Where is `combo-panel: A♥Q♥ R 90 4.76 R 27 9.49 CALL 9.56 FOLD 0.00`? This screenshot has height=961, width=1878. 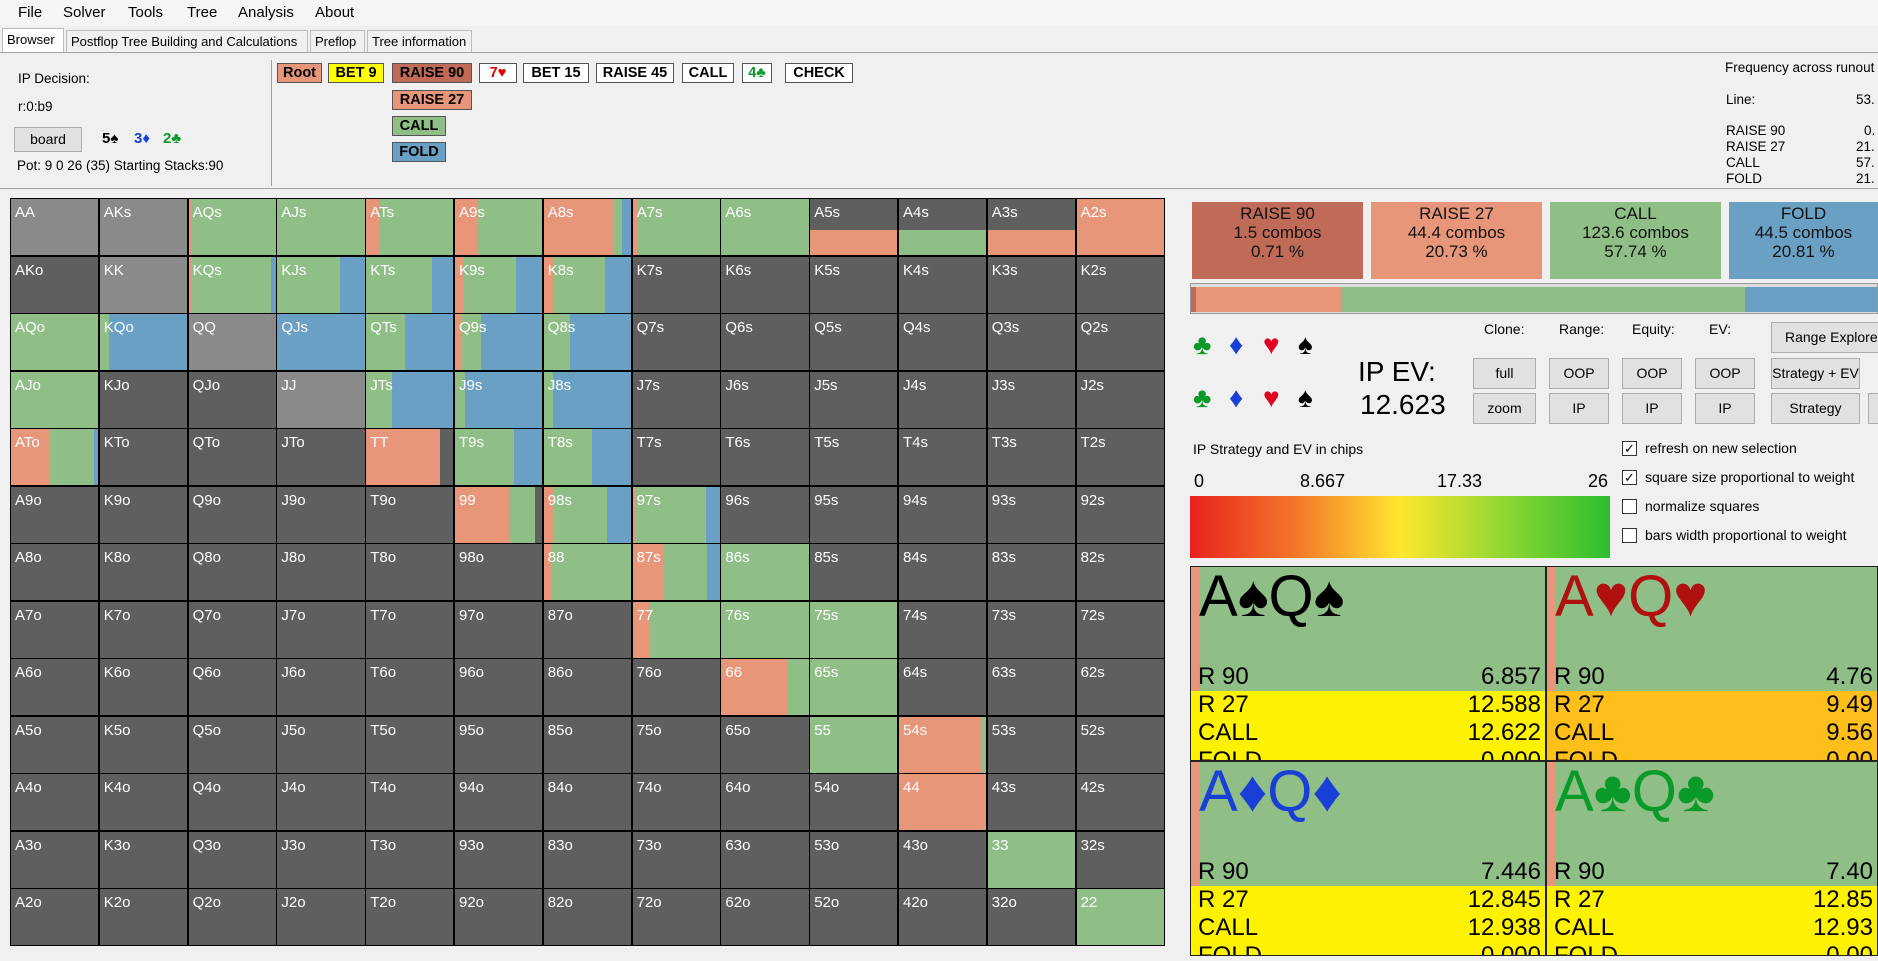 combo-panel: A♥Q♥ R 90 4.76 R 27 9.49 CALL 9.56 FOLD 0.00 is located at coordinates (1712, 663).